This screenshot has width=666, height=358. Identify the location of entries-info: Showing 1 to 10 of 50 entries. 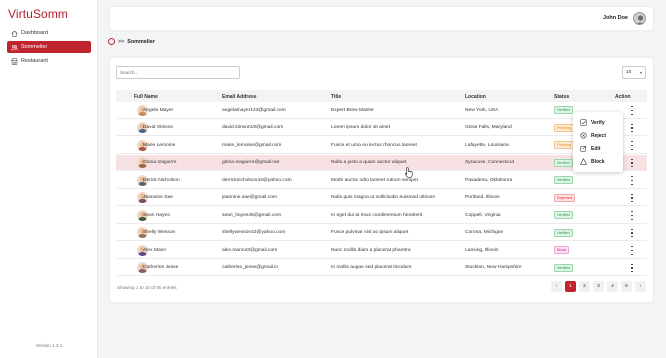
(147, 287).